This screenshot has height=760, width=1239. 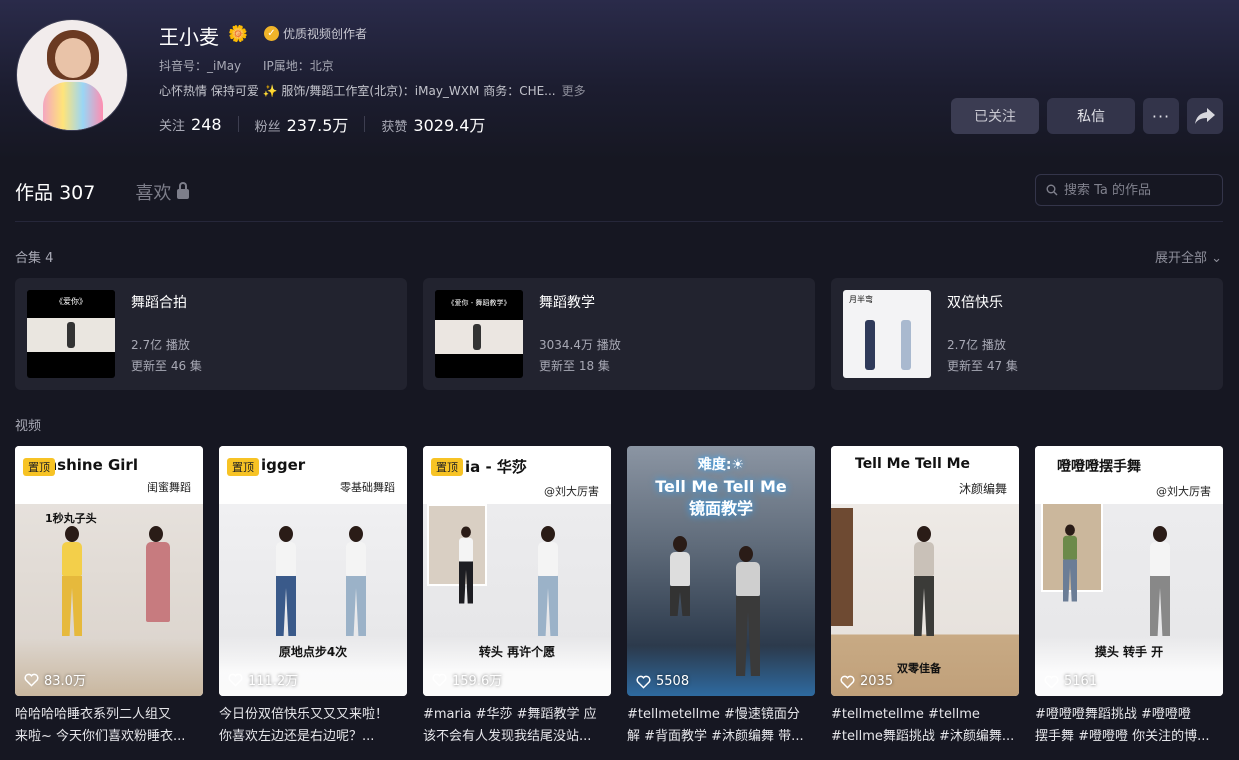 I want to click on share-icon, so click(x=1205, y=116).